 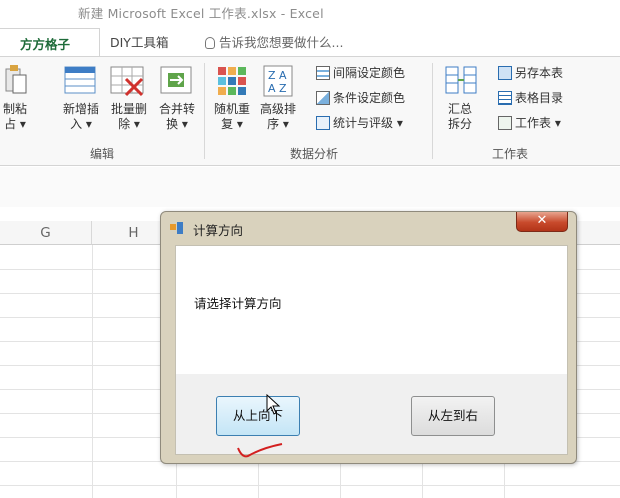 What do you see at coordinates (360, 98) in the screenshot?
I see `condition-color-button: 条件设定颜色` at bounding box center [360, 98].